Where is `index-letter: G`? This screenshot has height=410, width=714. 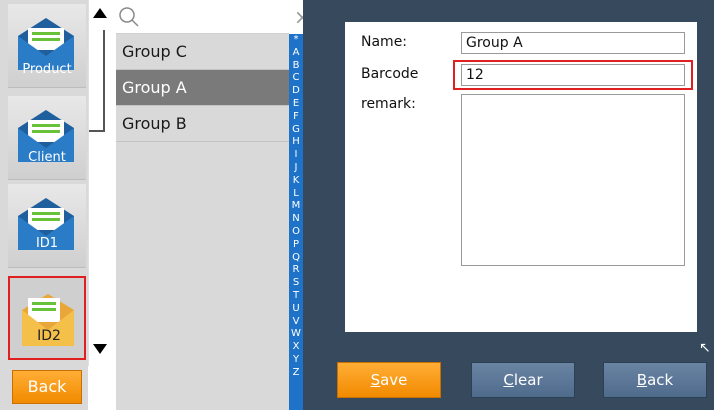
index-letter: G is located at coordinates (296, 130).